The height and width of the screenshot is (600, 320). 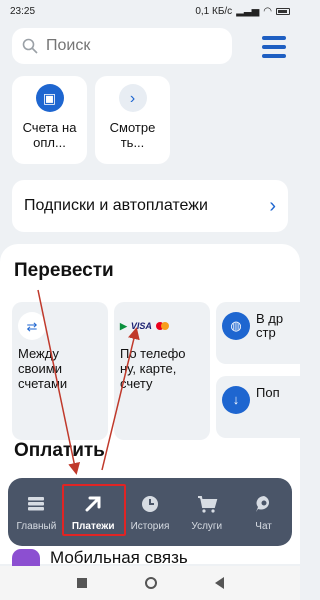 I want to click on nav-label: Главный, so click(x=36, y=526).